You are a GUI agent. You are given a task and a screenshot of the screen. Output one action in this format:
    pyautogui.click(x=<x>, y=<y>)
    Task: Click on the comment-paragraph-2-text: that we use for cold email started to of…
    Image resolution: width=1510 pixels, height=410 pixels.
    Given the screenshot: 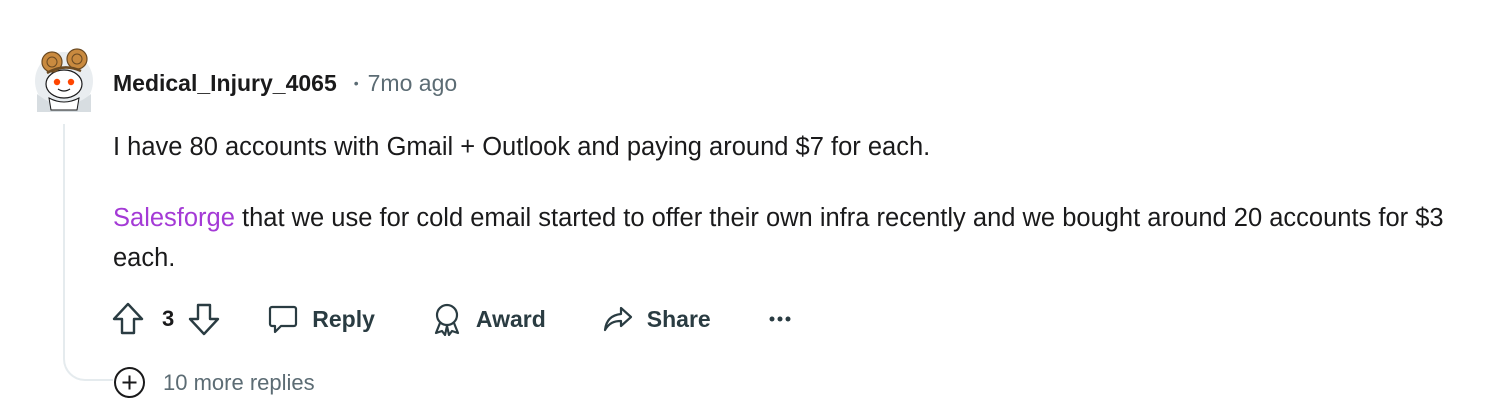 What is the action you would take?
    pyautogui.click(x=778, y=238)
    